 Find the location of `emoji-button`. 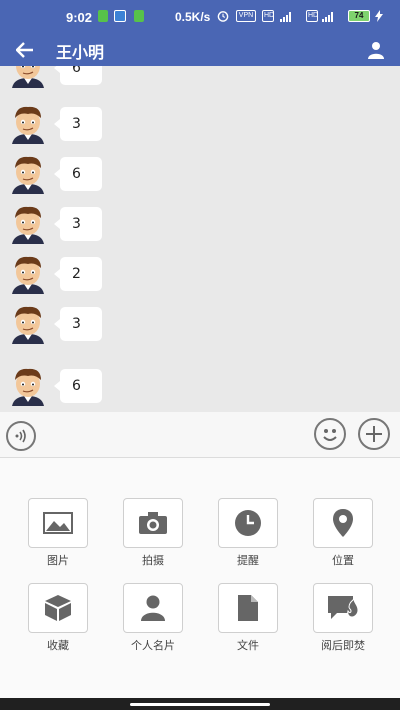

emoji-button is located at coordinates (330, 434).